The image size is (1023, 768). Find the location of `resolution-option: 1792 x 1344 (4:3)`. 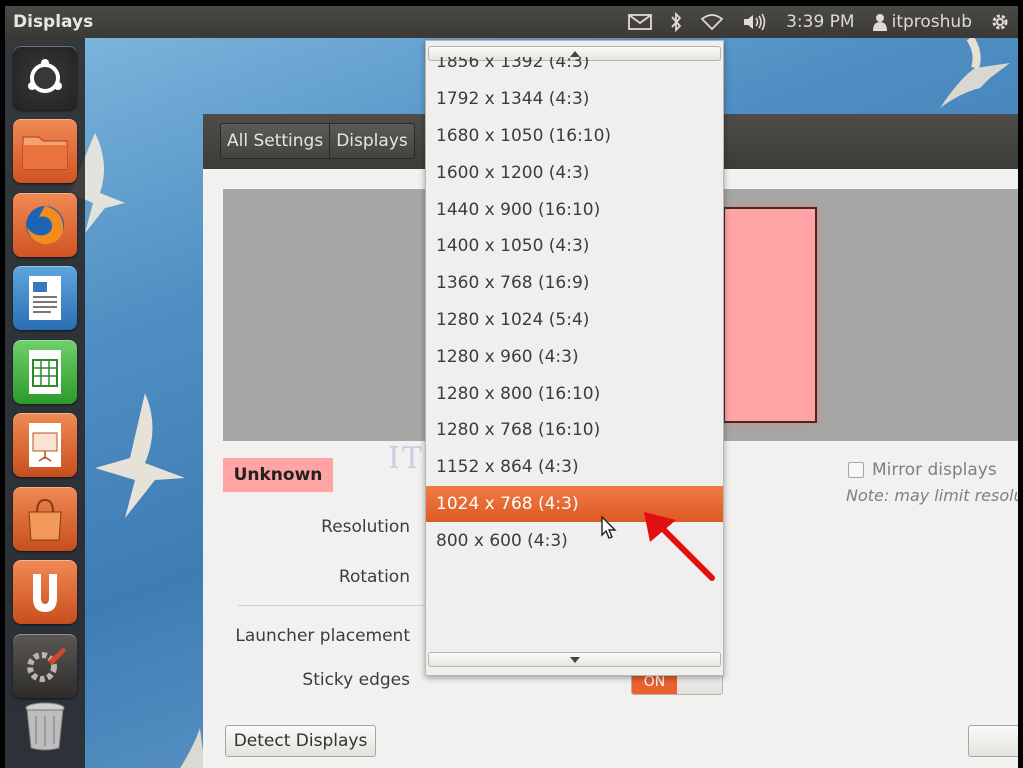

resolution-option: 1792 x 1344 (4:3) is located at coordinates (574, 99).